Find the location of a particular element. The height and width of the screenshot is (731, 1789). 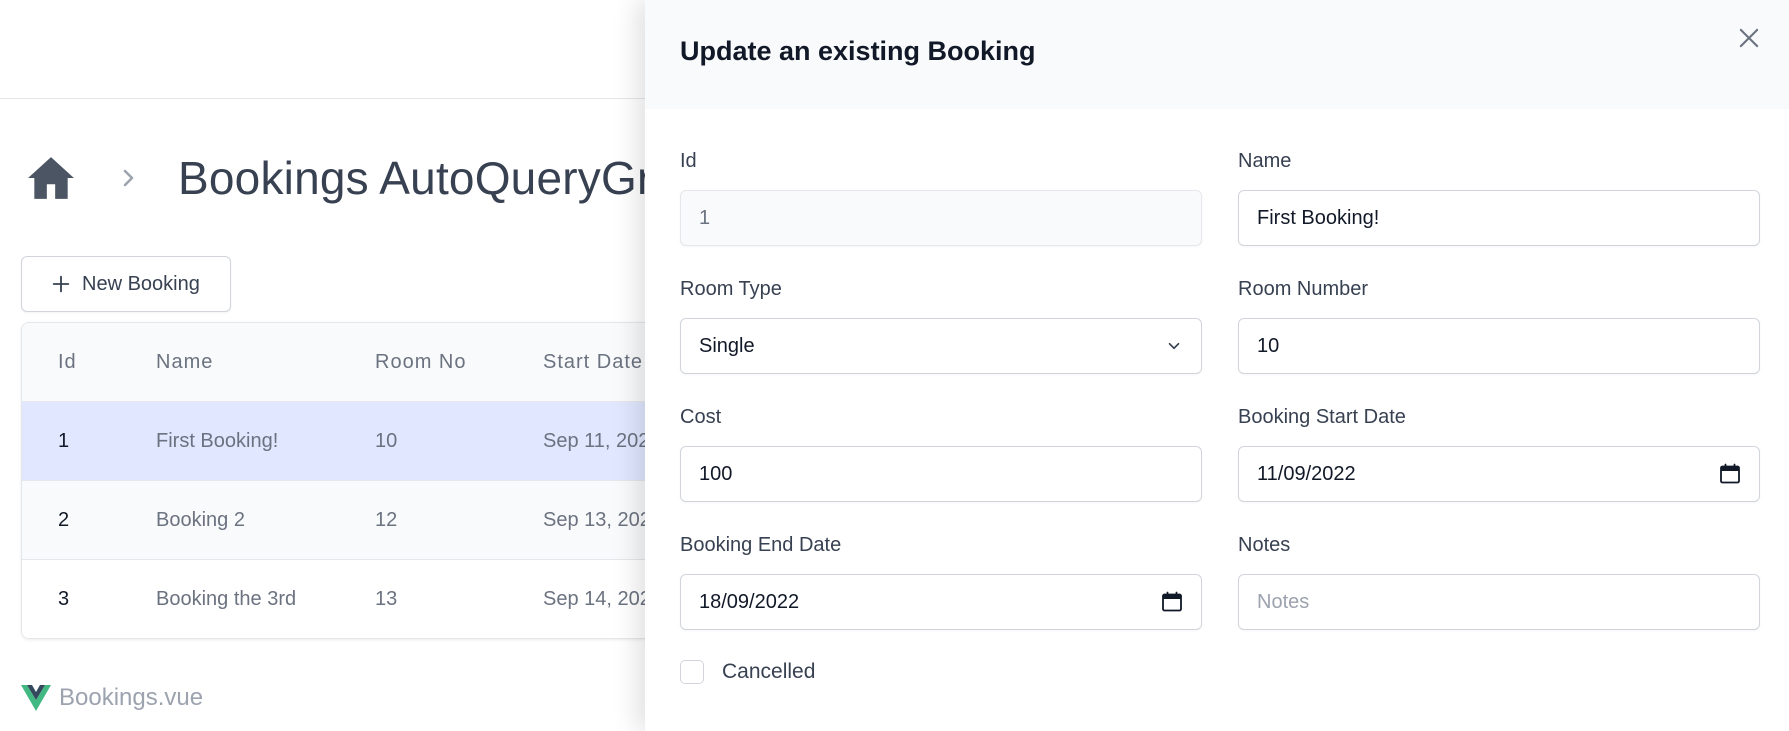

notes-input: Notes is located at coordinates (1499, 602).